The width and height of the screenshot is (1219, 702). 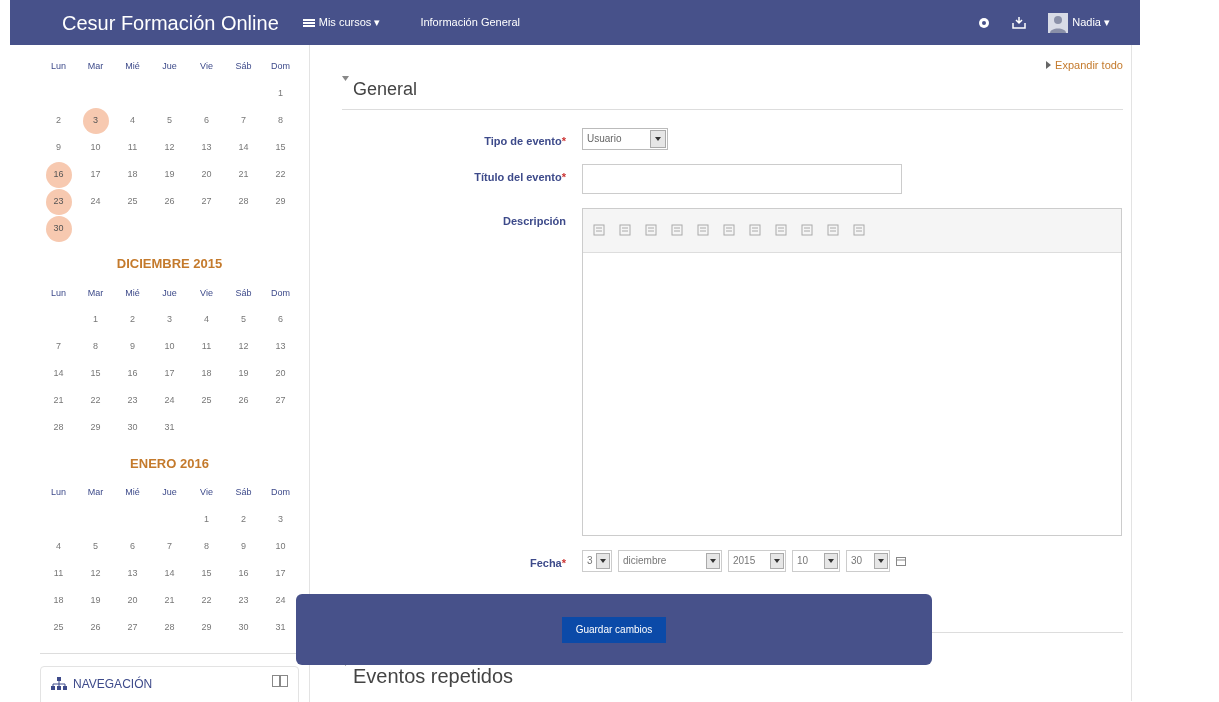 What do you see at coordinates (670, 560) in the screenshot?
I see `dropdown: diciembre` at bounding box center [670, 560].